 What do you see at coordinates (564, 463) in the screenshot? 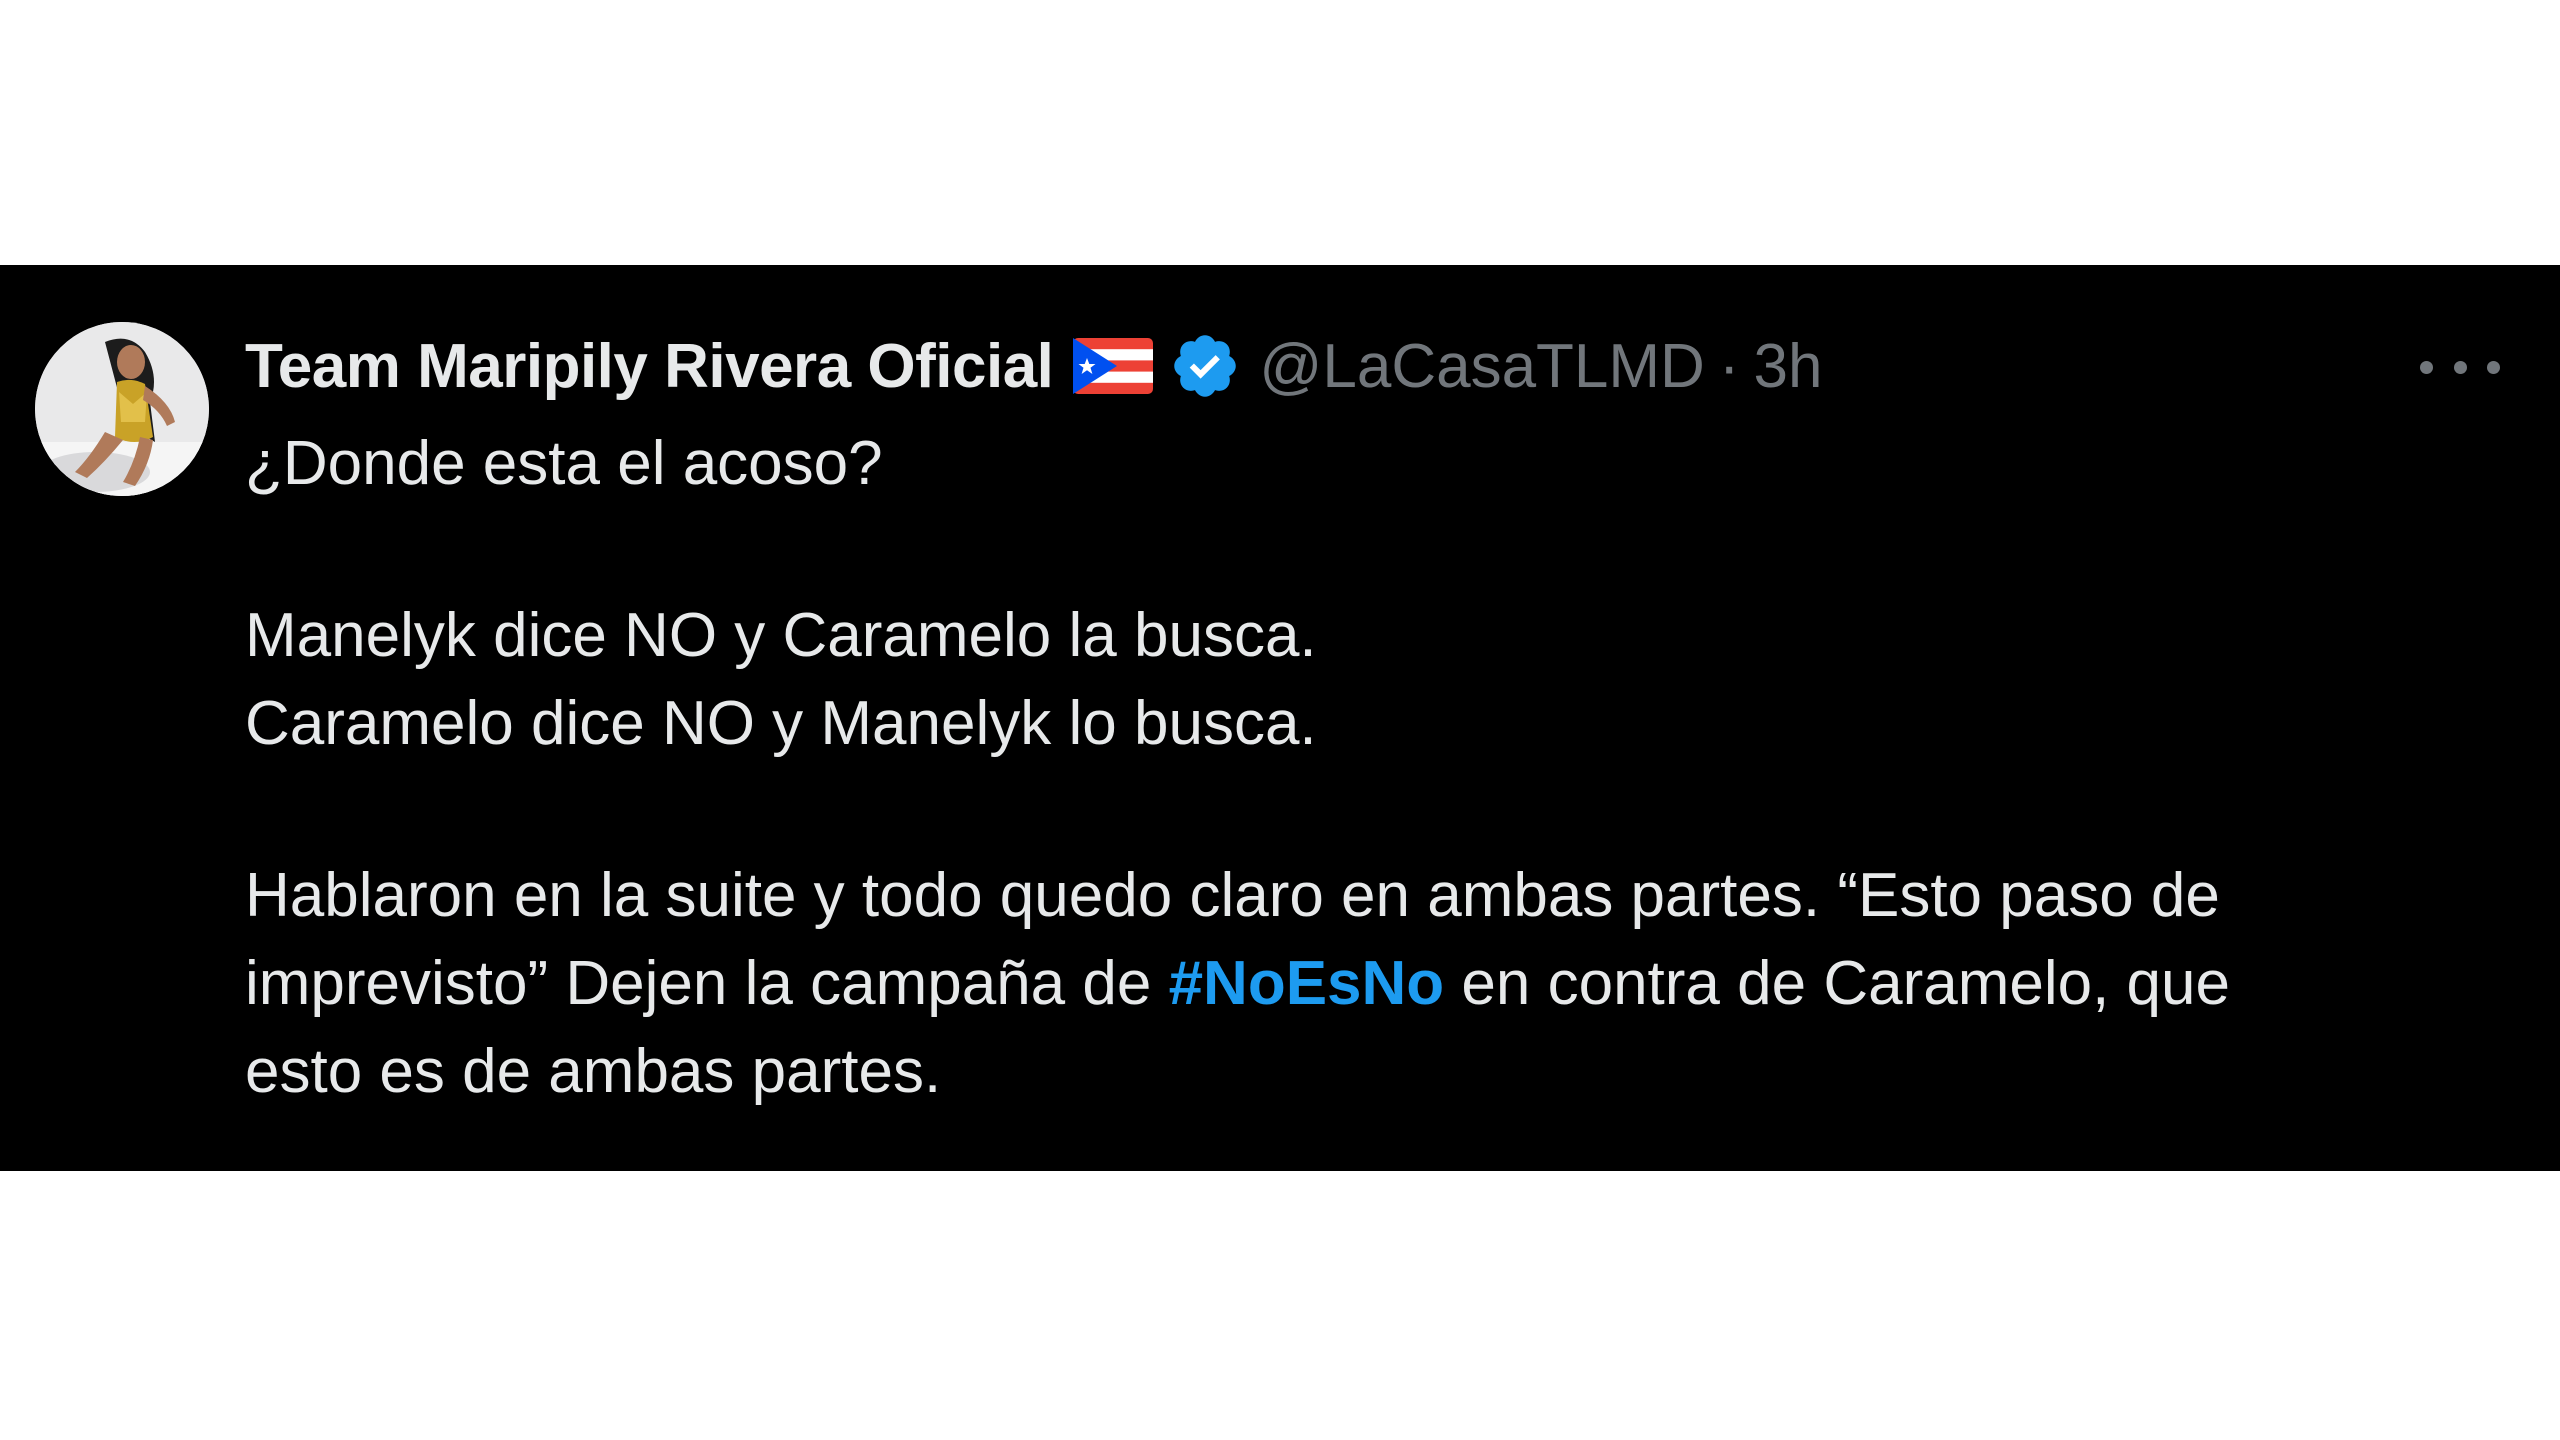
I see `tweet-line: ¿Donde esta el acoso?` at bounding box center [564, 463].